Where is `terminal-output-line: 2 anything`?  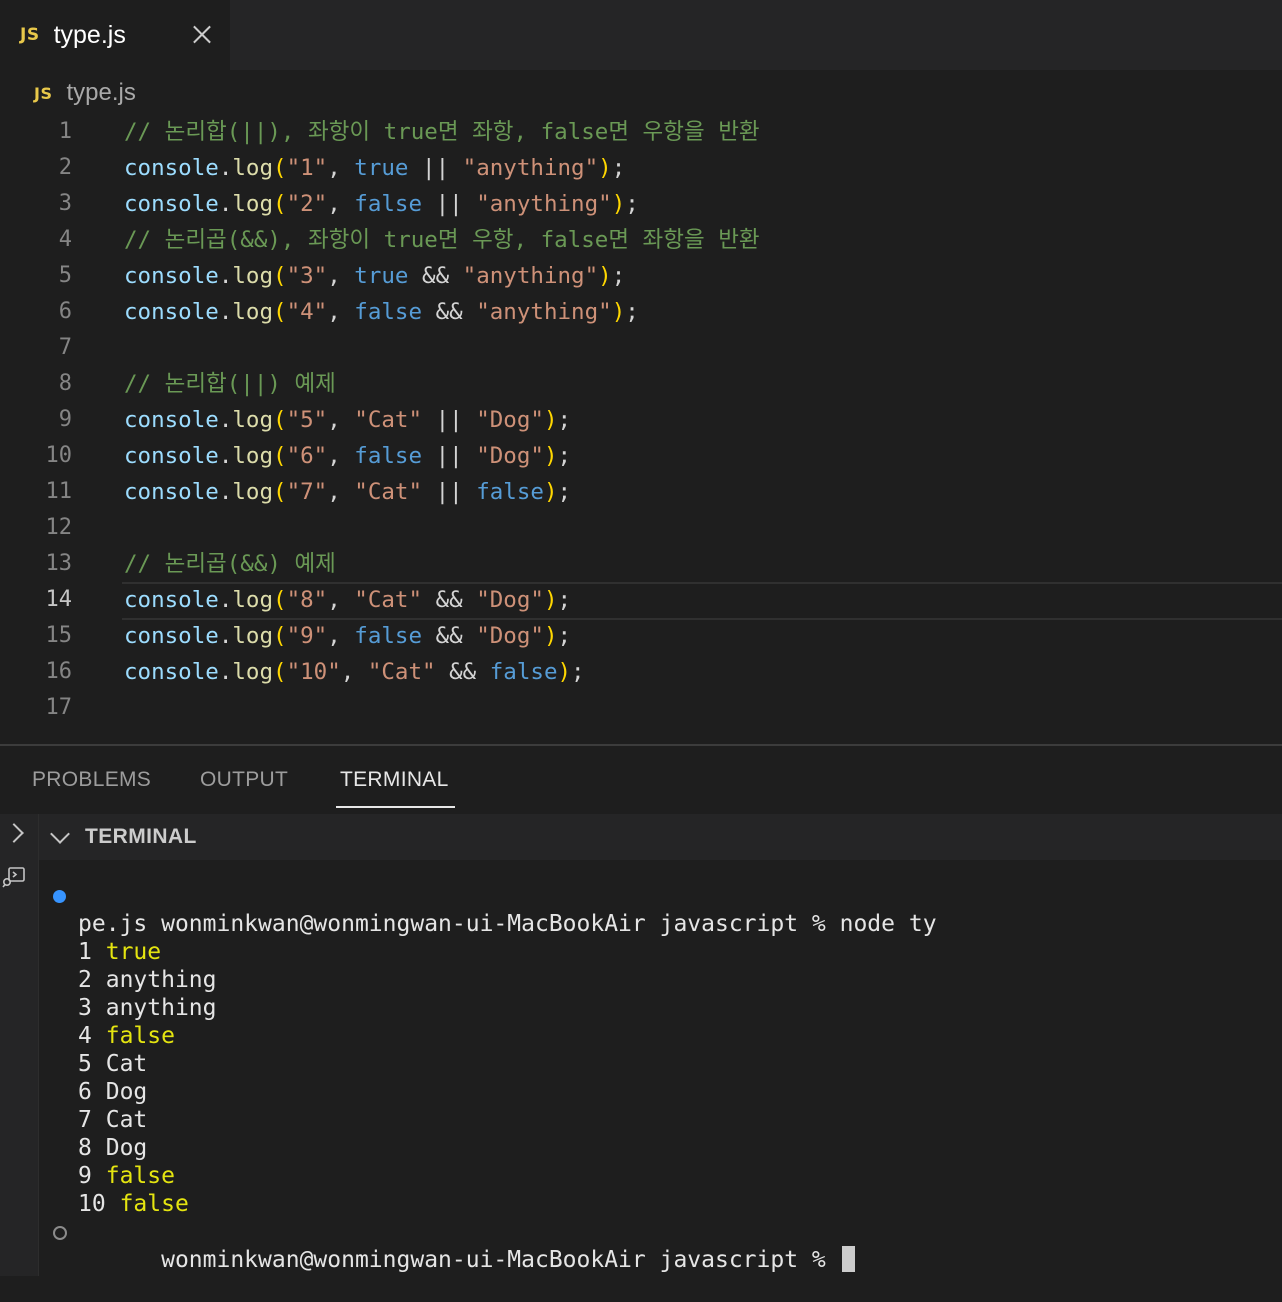
terminal-output-line: 2 anything is located at coordinates (662, 980).